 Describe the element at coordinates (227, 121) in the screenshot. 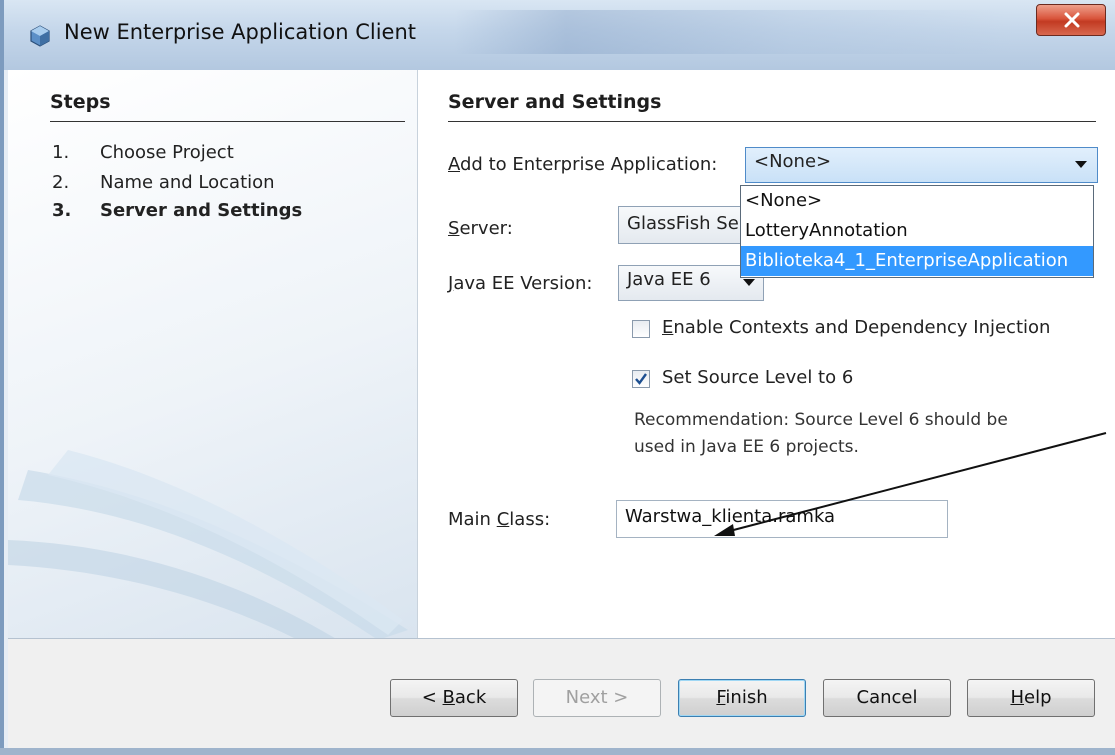

I see `steps-divider` at that location.